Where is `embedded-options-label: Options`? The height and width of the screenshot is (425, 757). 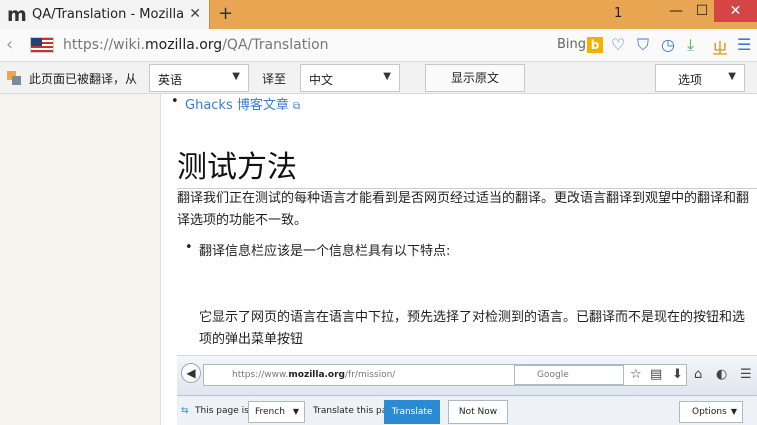
embedded-options-label: Options is located at coordinates (709, 412).